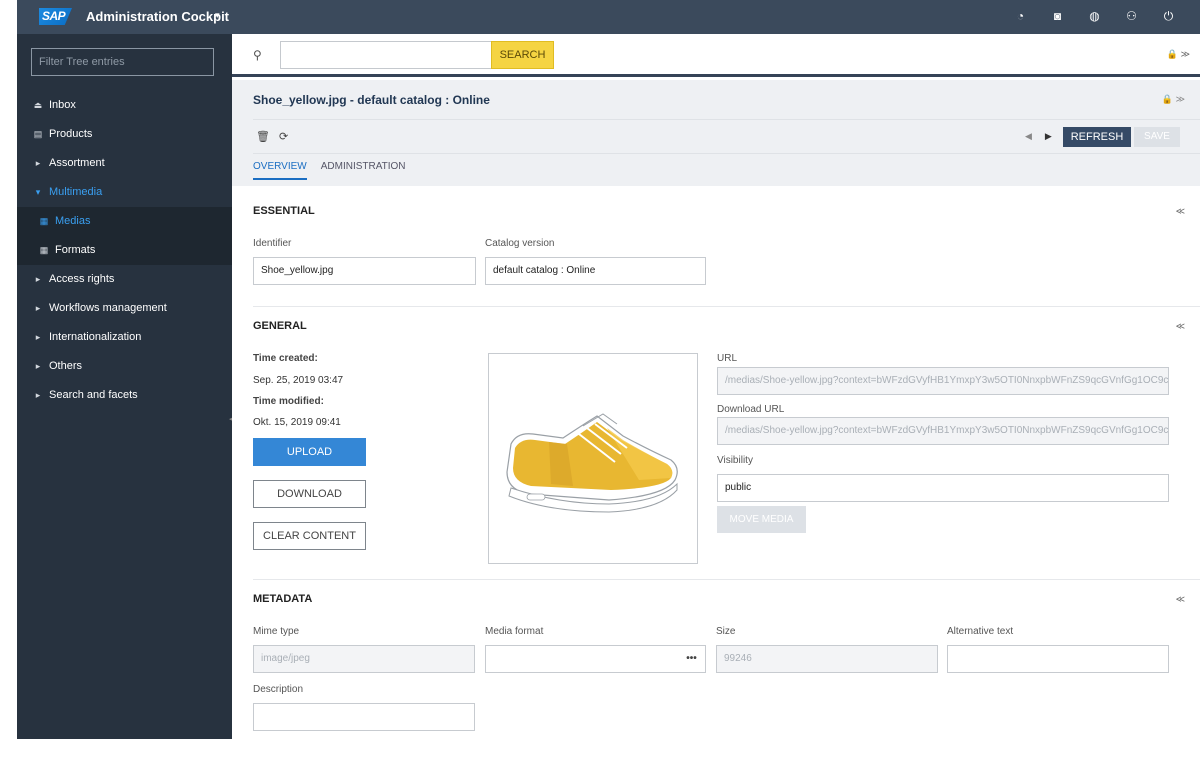 The width and height of the screenshot is (1200, 759). I want to click on media-format-label: Media format, so click(514, 631).